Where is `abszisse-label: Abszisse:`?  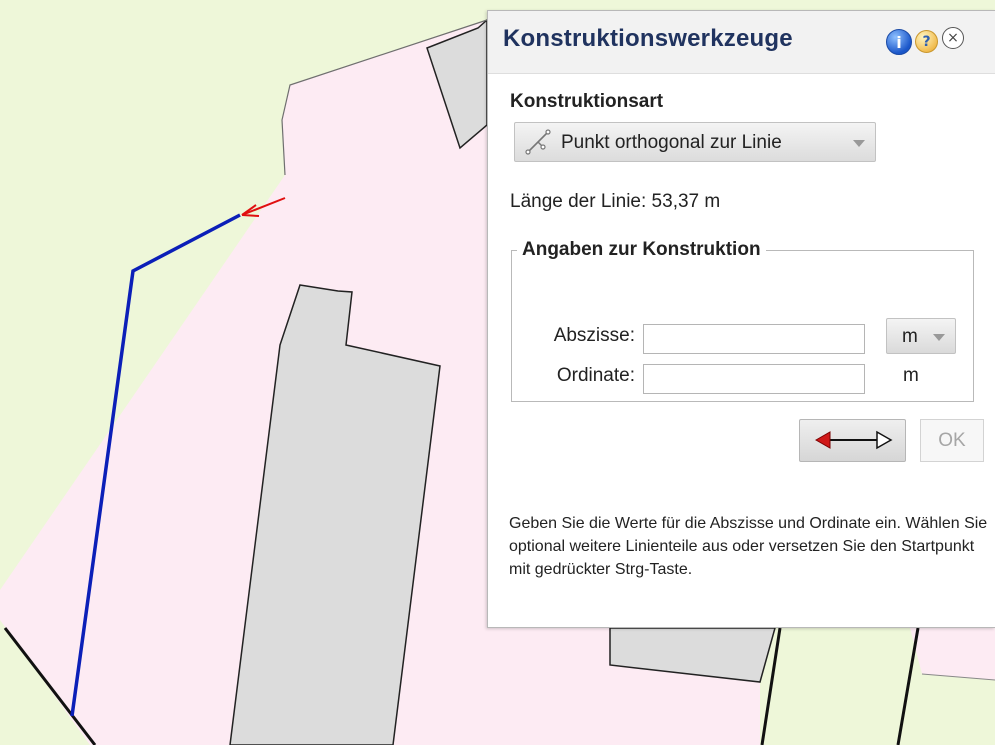 abszisse-label: Abszisse: is located at coordinates (594, 335).